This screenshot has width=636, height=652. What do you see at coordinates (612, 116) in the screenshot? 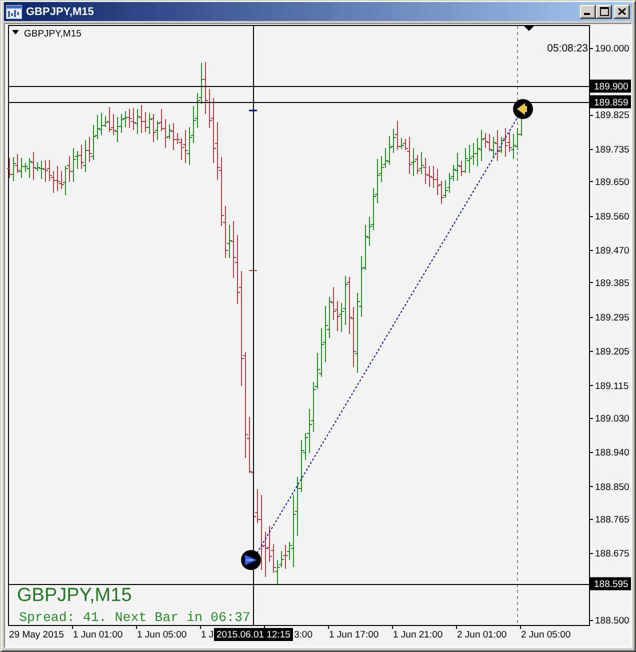
I see `price-label: 189.825` at bounding box center [612, 116].